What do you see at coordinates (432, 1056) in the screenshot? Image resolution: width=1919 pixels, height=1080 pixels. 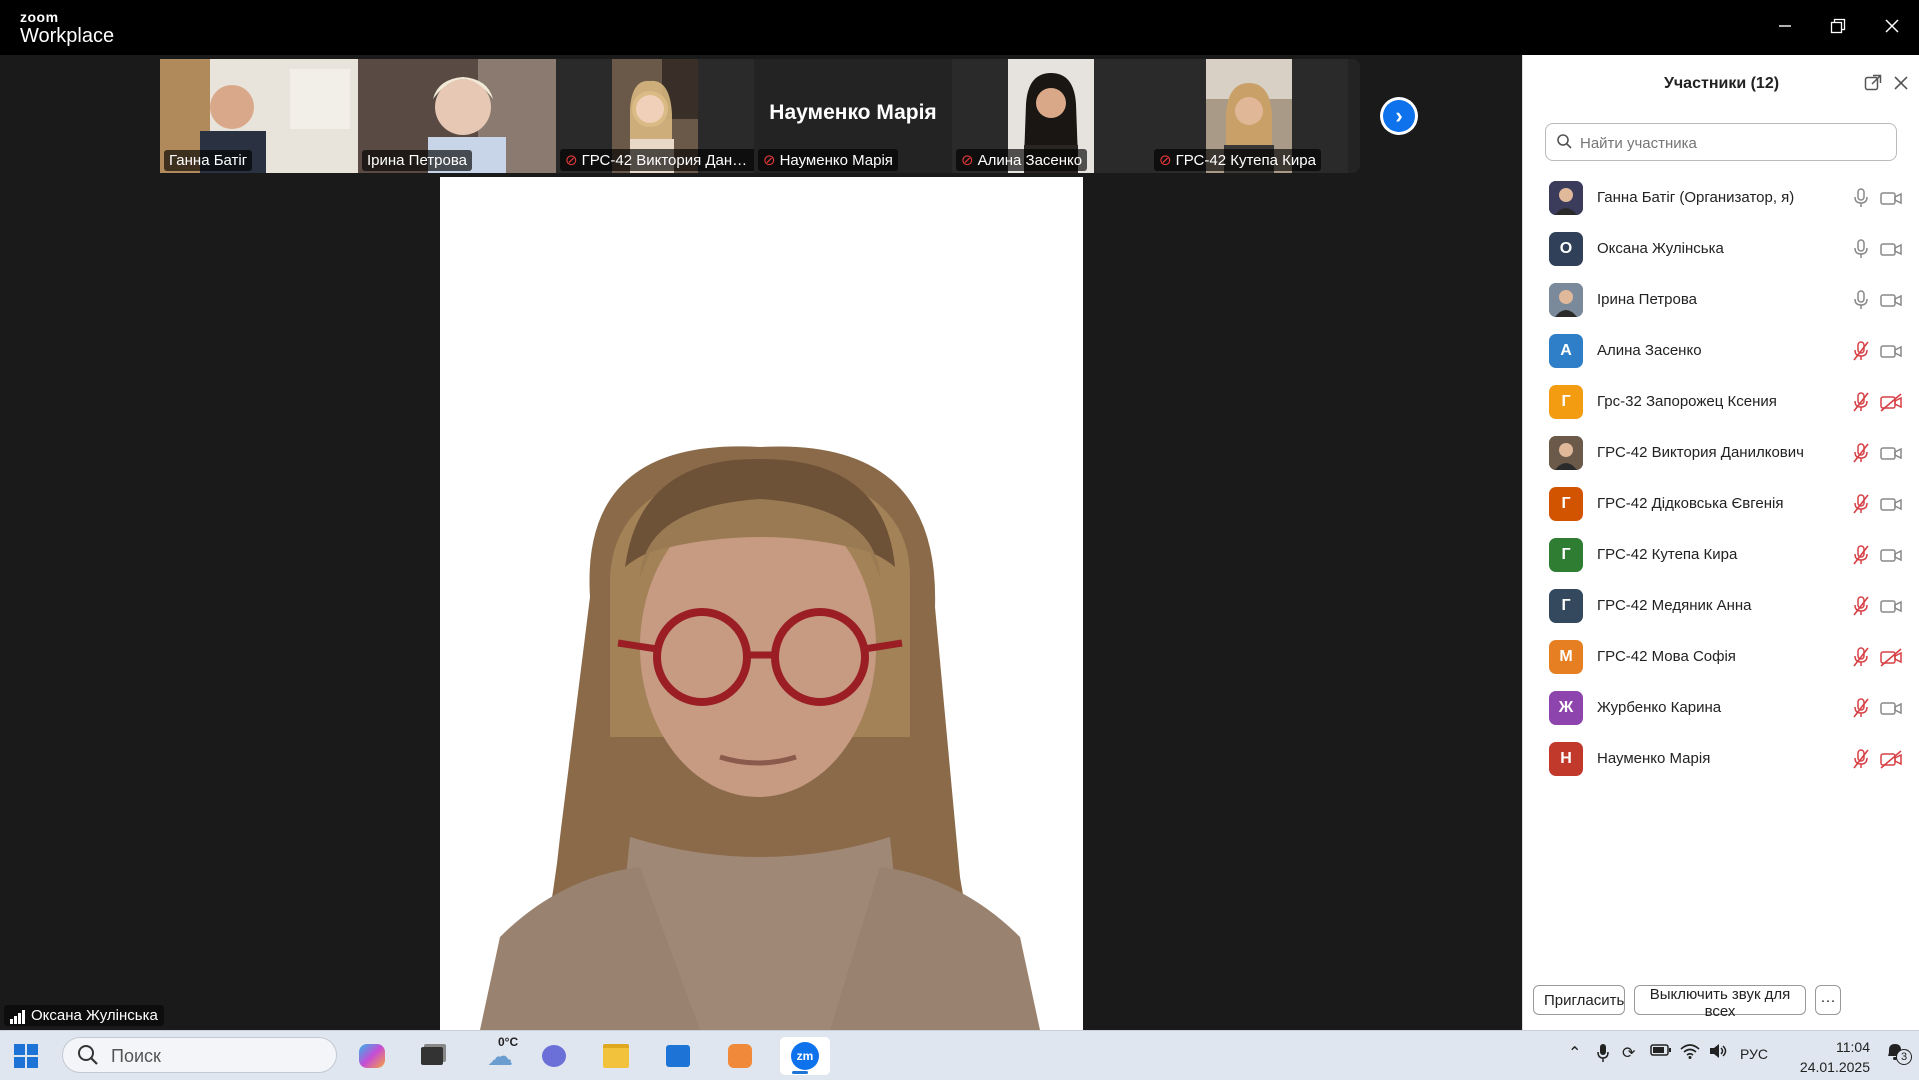 I see `task-view-app` at bounding box center [432, 1056].